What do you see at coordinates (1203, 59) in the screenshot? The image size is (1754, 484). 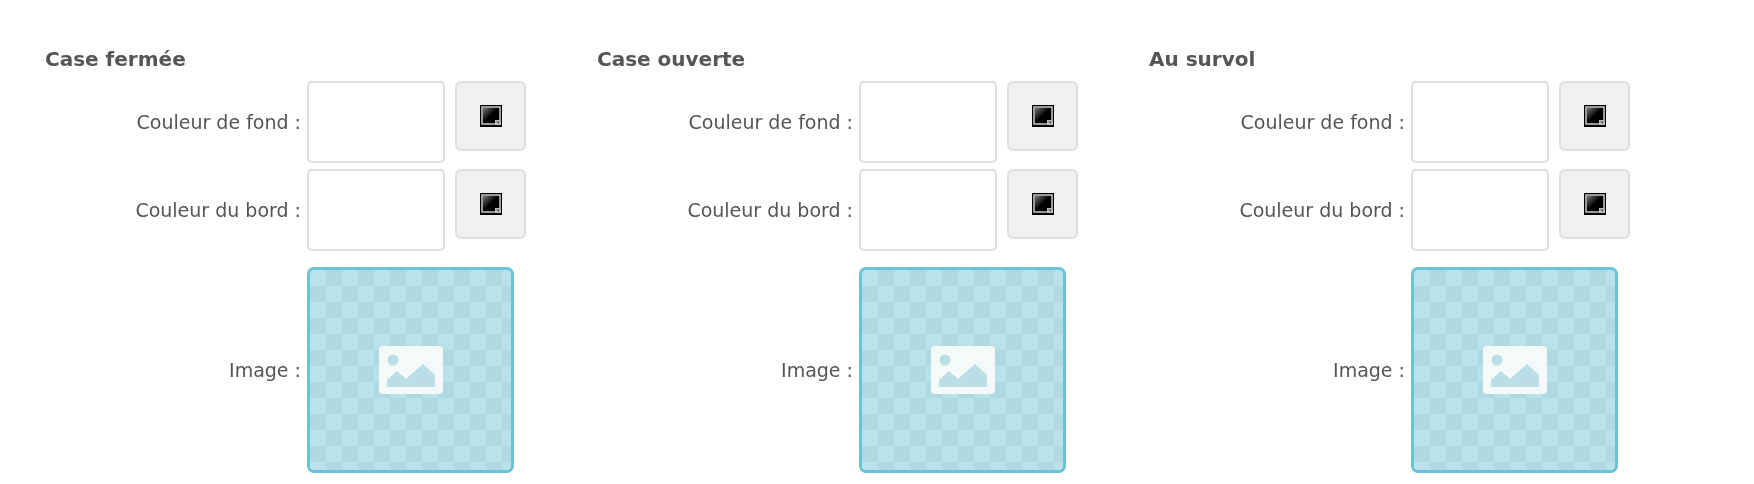 I see `section-heading: Au survol` at bounding box center [1203, 59].